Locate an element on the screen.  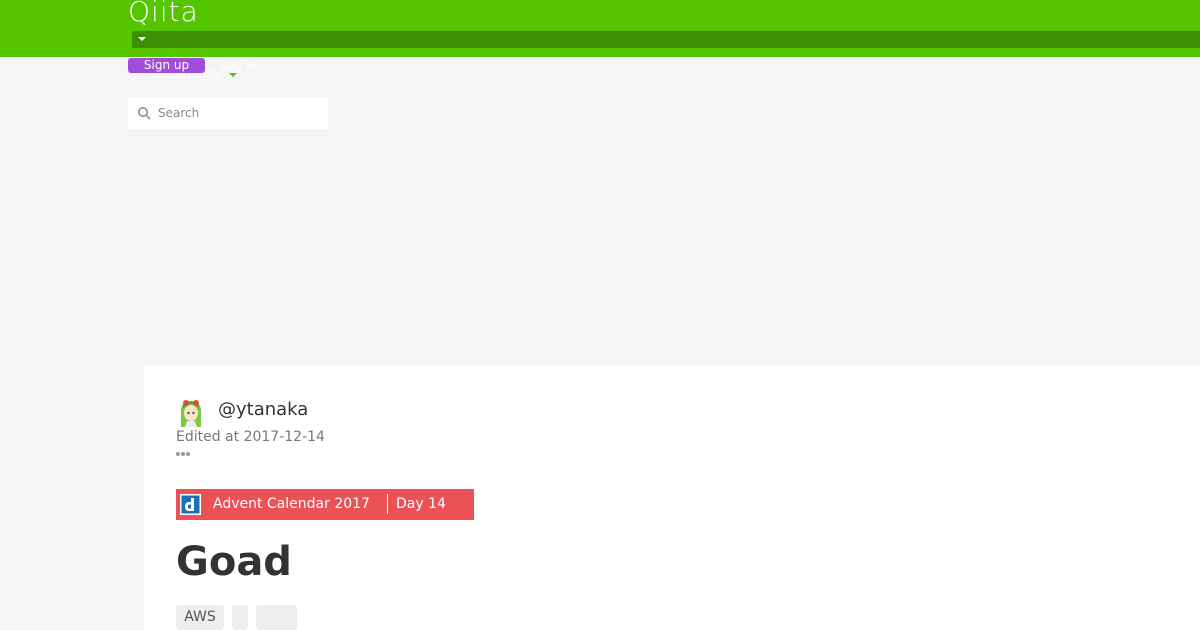
article-title: Goad is located at coordinates (234, 562).